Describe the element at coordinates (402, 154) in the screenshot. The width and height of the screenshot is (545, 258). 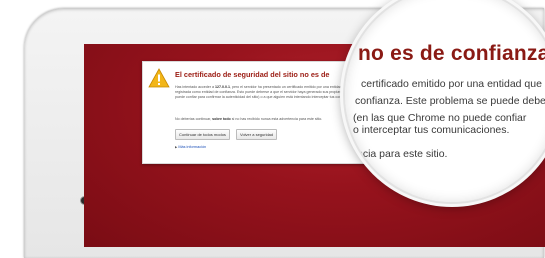
I see `magnified-line-4: ncia para este sitio.` at that location.